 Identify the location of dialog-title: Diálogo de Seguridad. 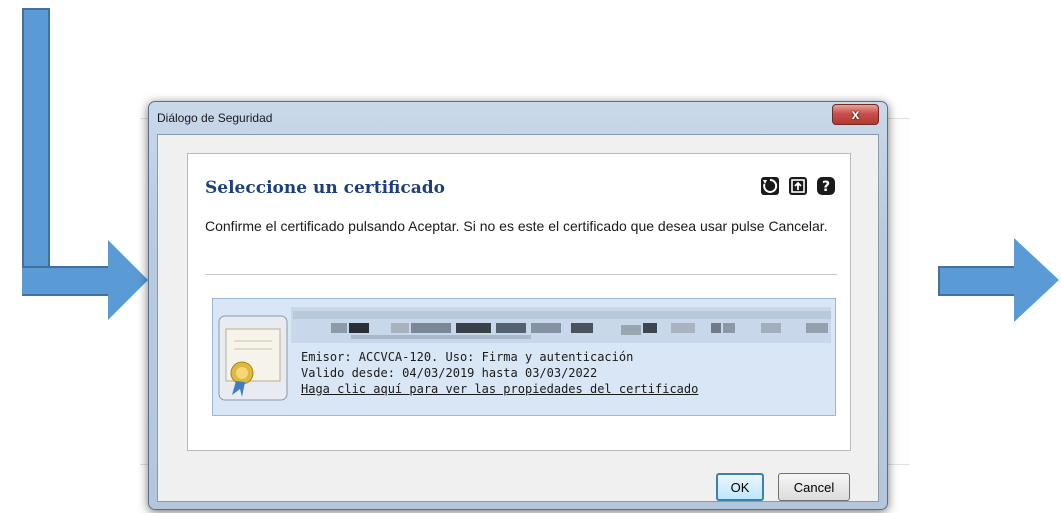
(215, 118).